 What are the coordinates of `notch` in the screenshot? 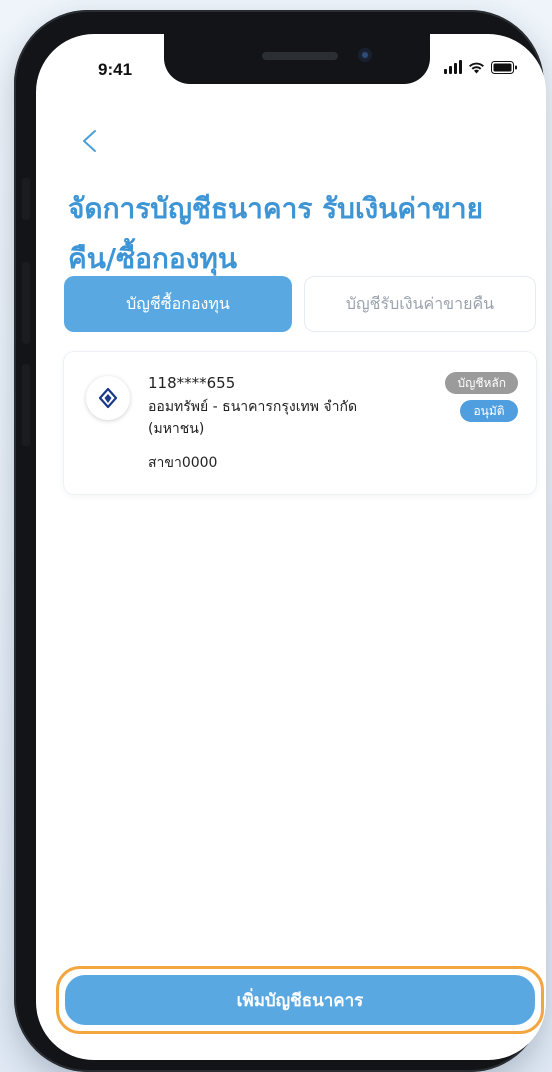 It's located at (297, 59).